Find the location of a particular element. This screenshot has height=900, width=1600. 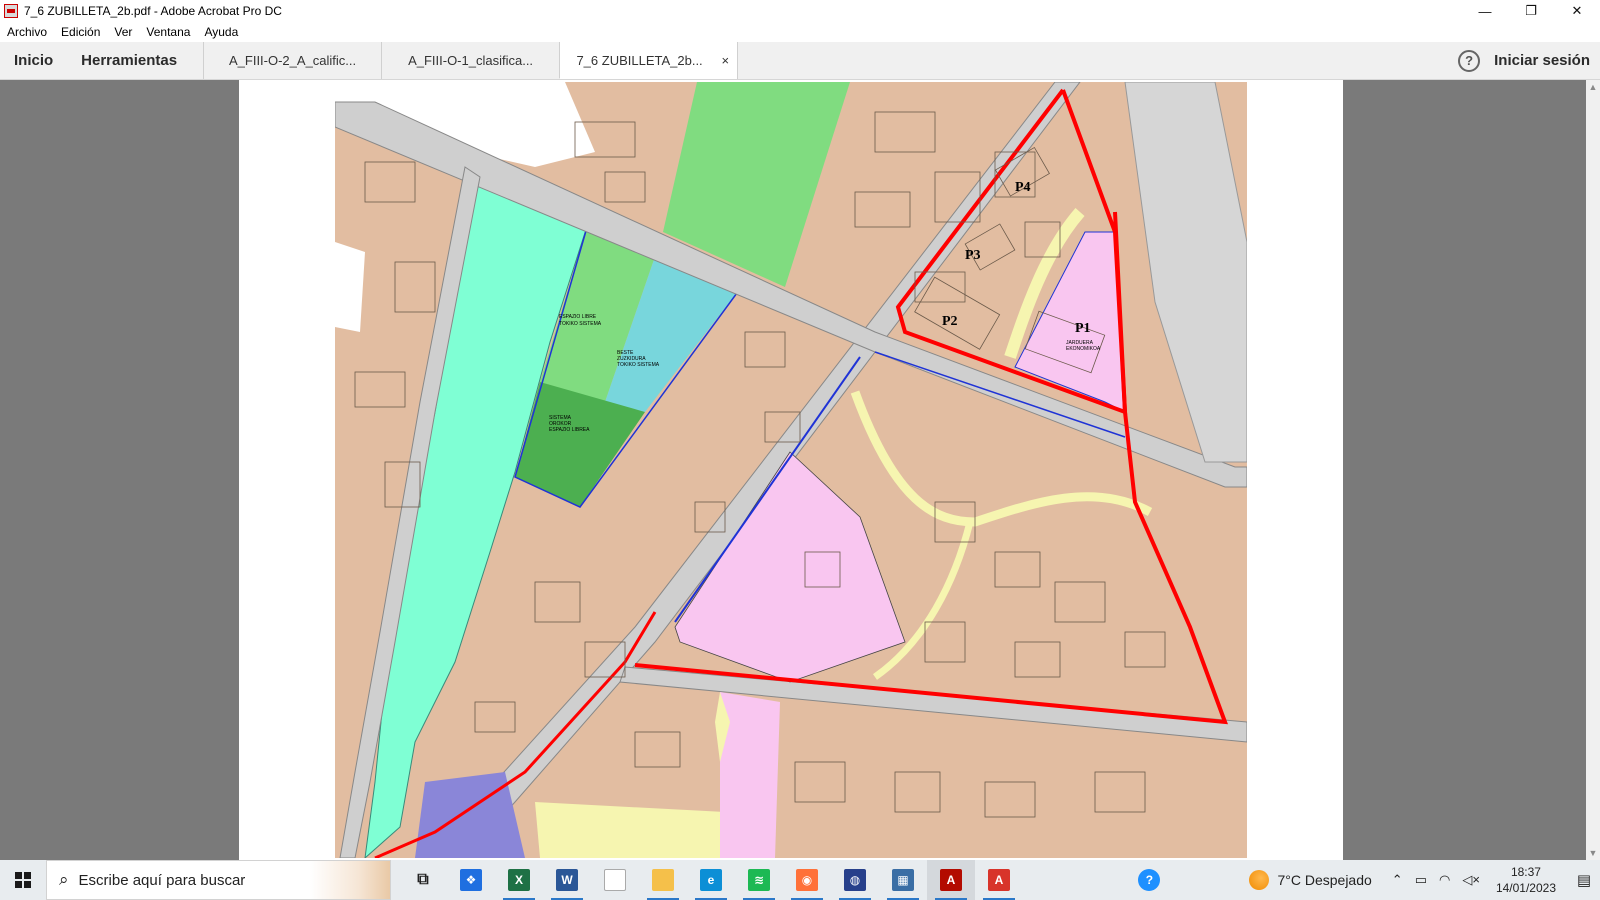

taskbar-app: e is located at coordinates (711, 880).